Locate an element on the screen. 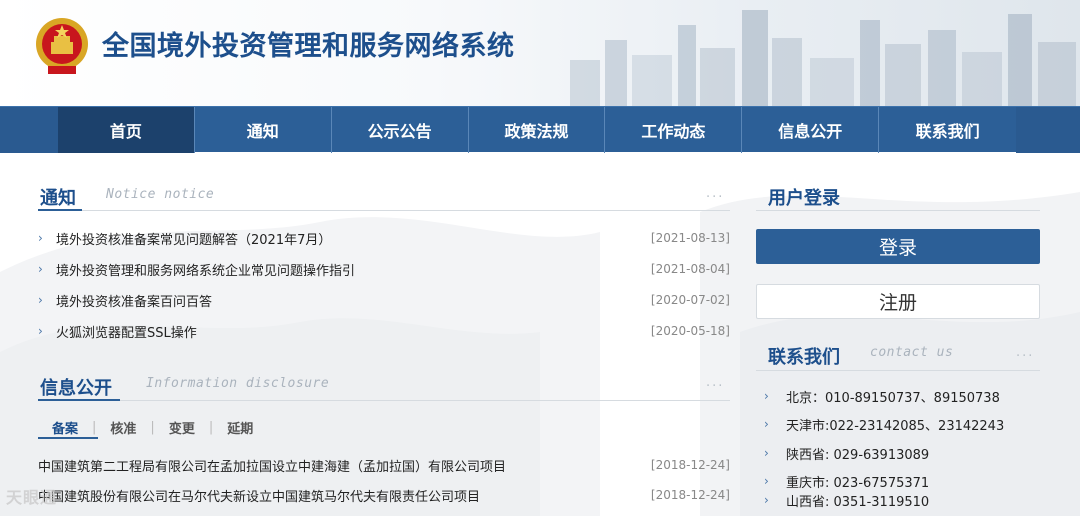 This screenshot has height=516, width=1080. contact-item: › 陕西省: 029-63913089 is located at coordinates (904, 453).